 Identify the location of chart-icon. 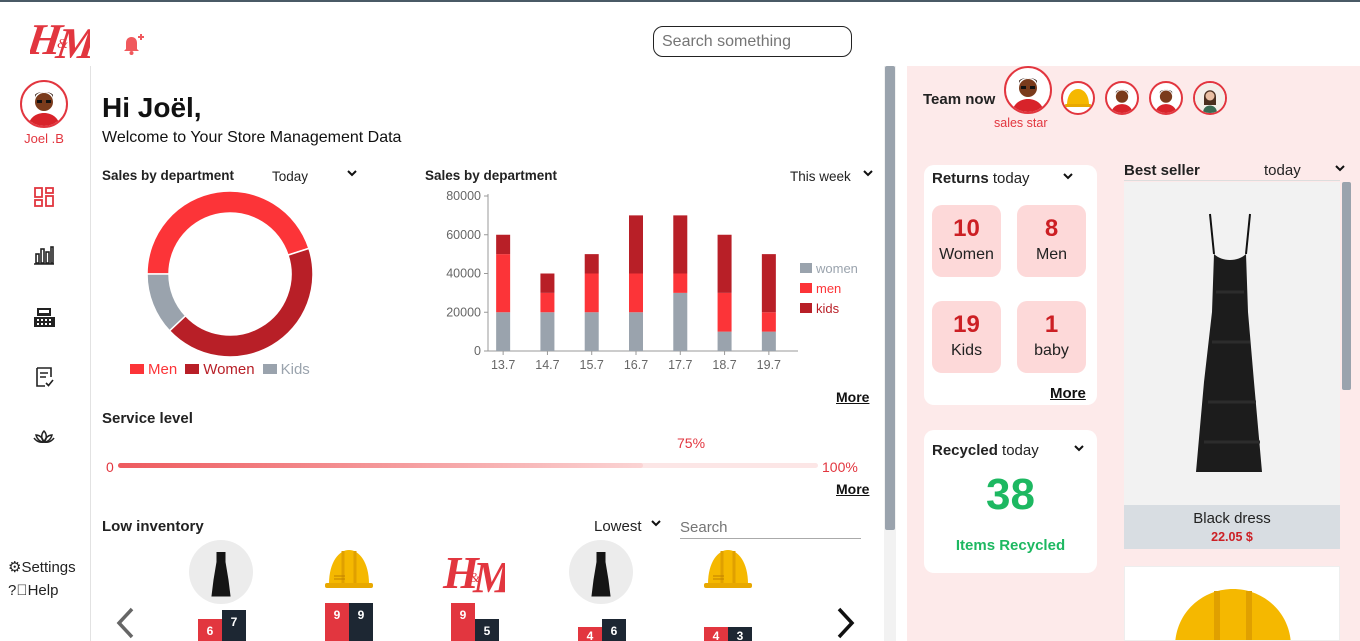
(44, 255).